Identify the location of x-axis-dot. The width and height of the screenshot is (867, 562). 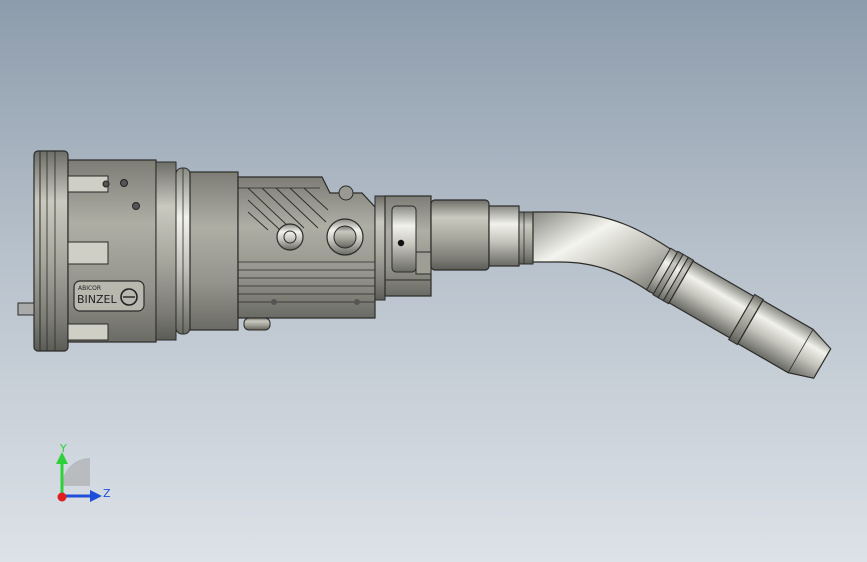
(62, 497).